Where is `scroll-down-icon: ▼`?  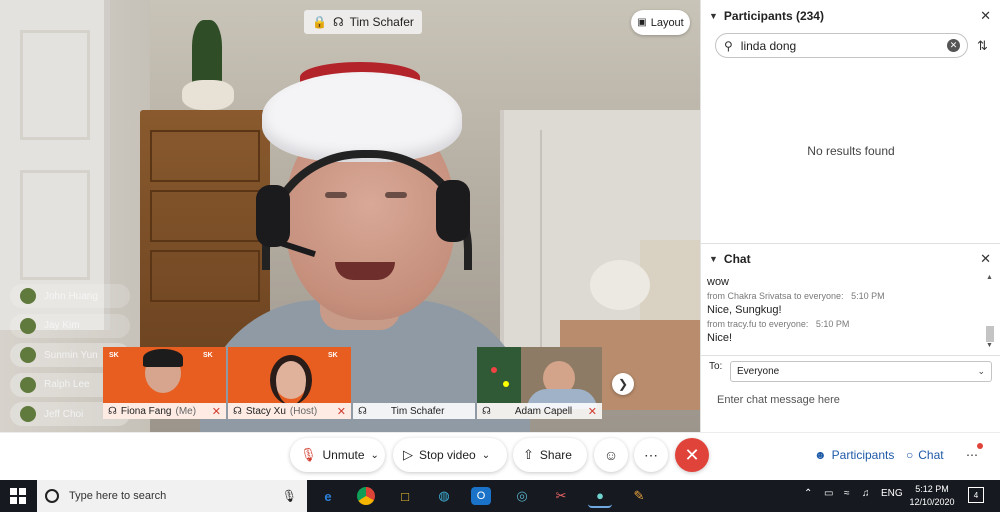
scroll-down-icon: ▼ is located at coordinates (989, 345).